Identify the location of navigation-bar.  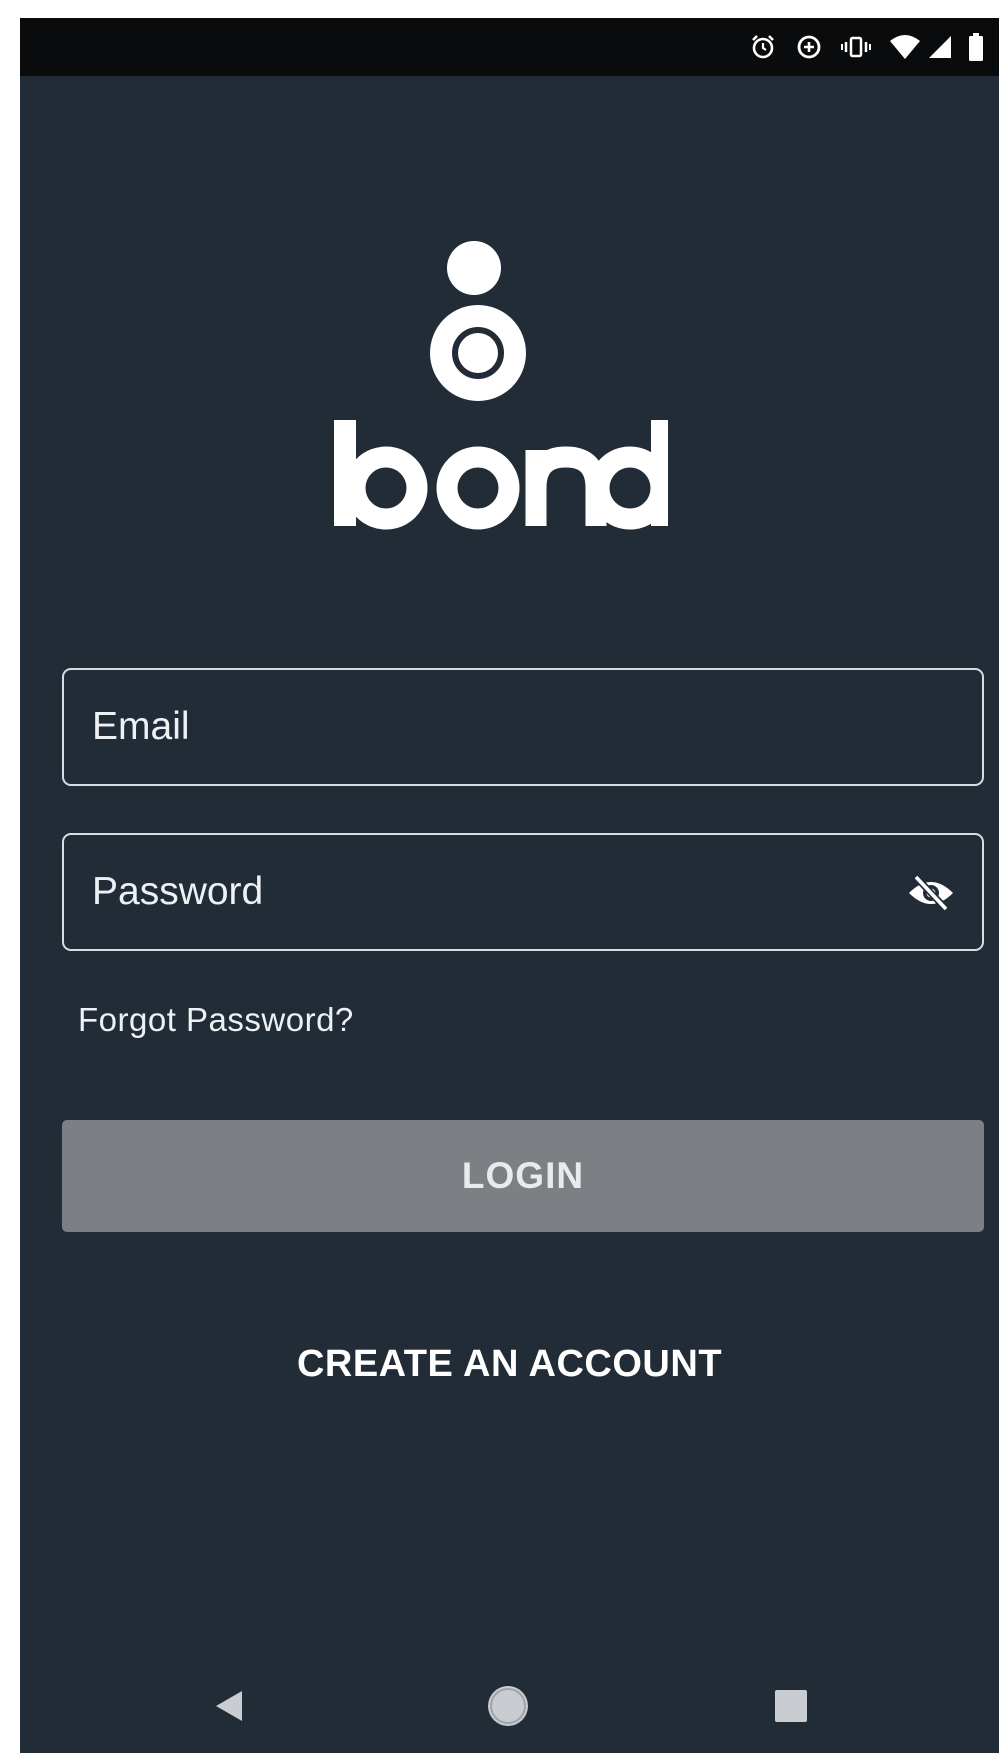
(509, 1705).